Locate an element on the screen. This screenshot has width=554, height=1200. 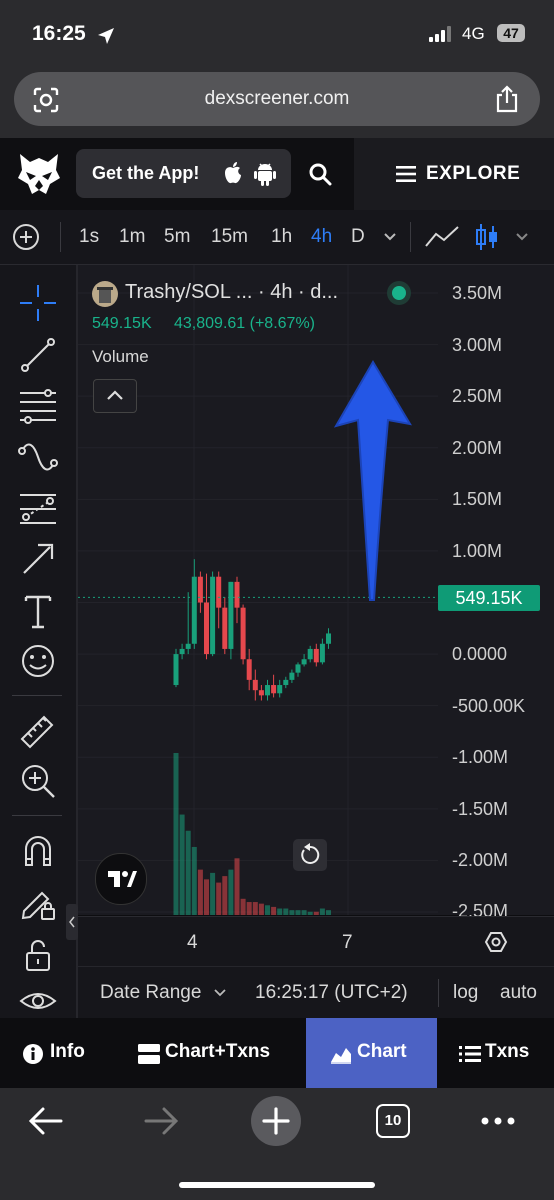
info-icon is located at coordinates (33, 1054).